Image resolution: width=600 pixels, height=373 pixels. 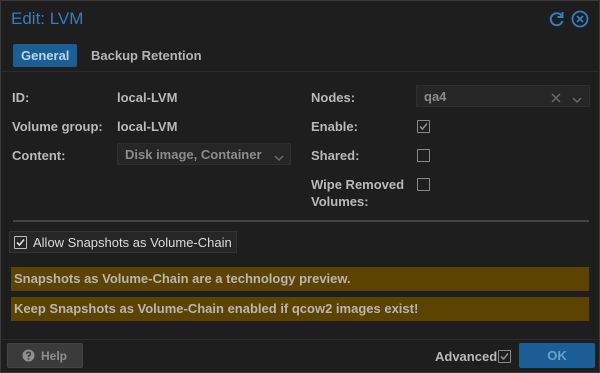 What do you see at coordinates (423, 155) in the screenshot?
I see `shared-checkbox` at bounding box center [423, 155].